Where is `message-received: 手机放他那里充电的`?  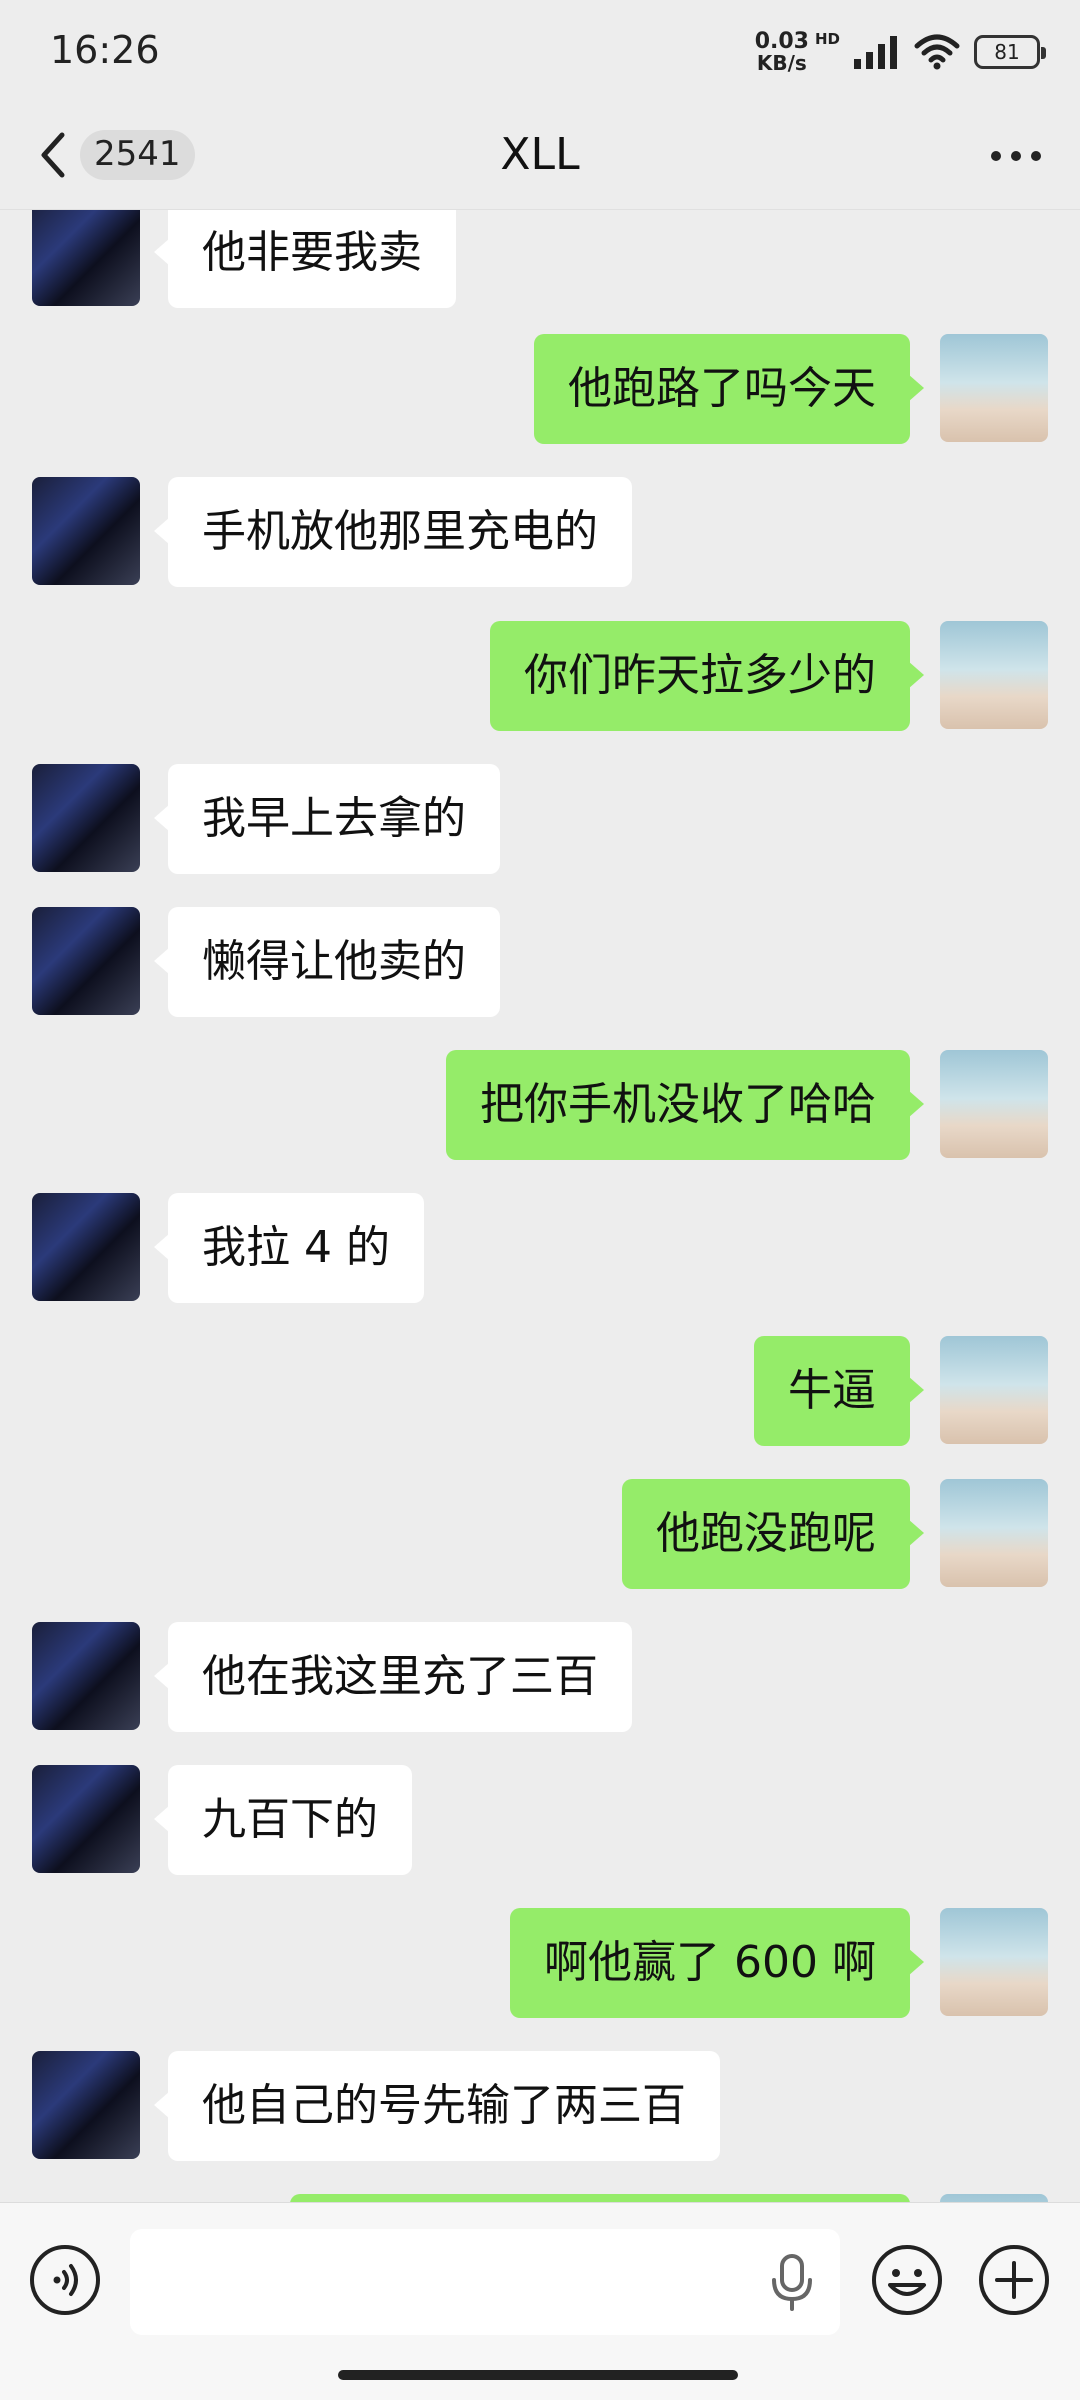
message-received: 手机放他那里充电的 is located at coordinates (540, 532).